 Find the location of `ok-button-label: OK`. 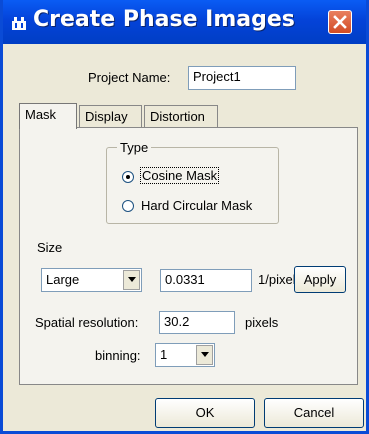

ok-button-label: OK is located at coordinates (205, 412).